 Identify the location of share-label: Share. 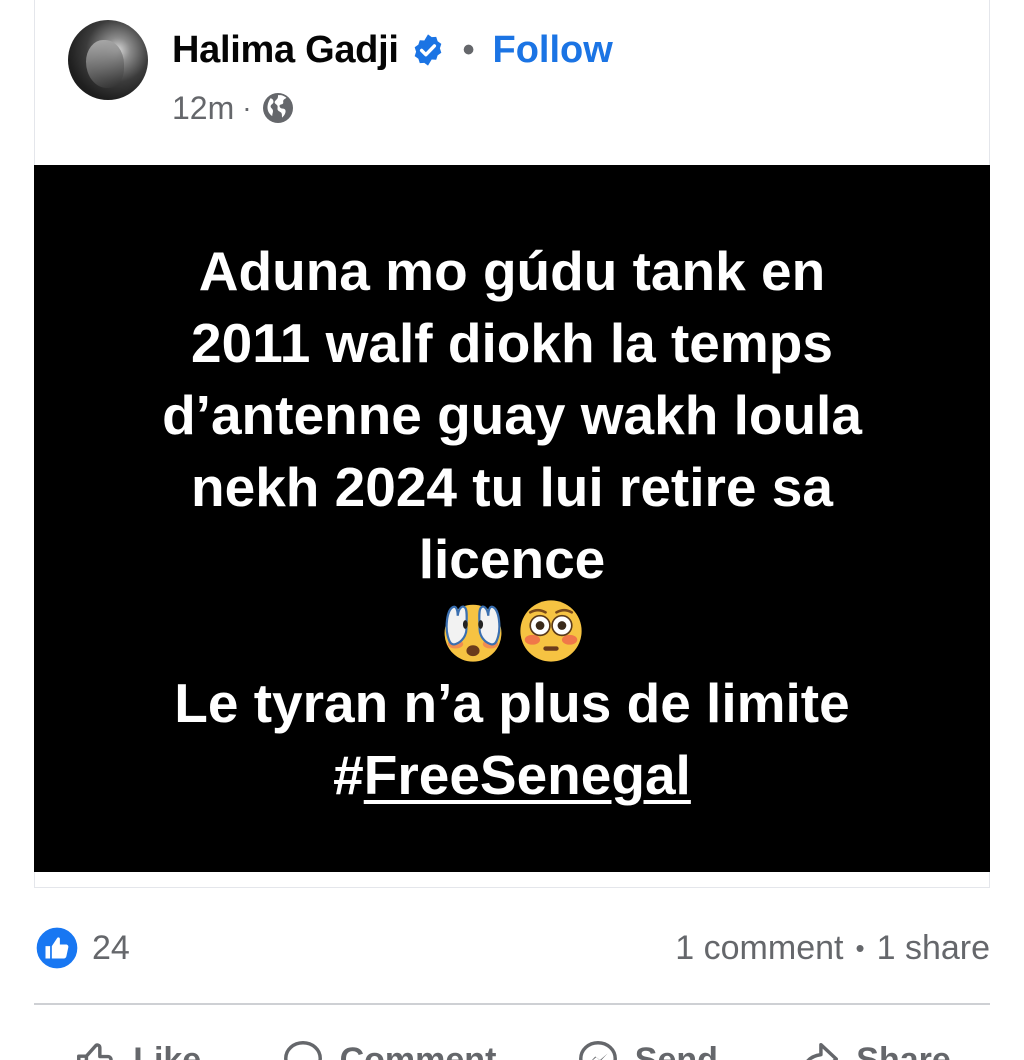
(903, 1050).